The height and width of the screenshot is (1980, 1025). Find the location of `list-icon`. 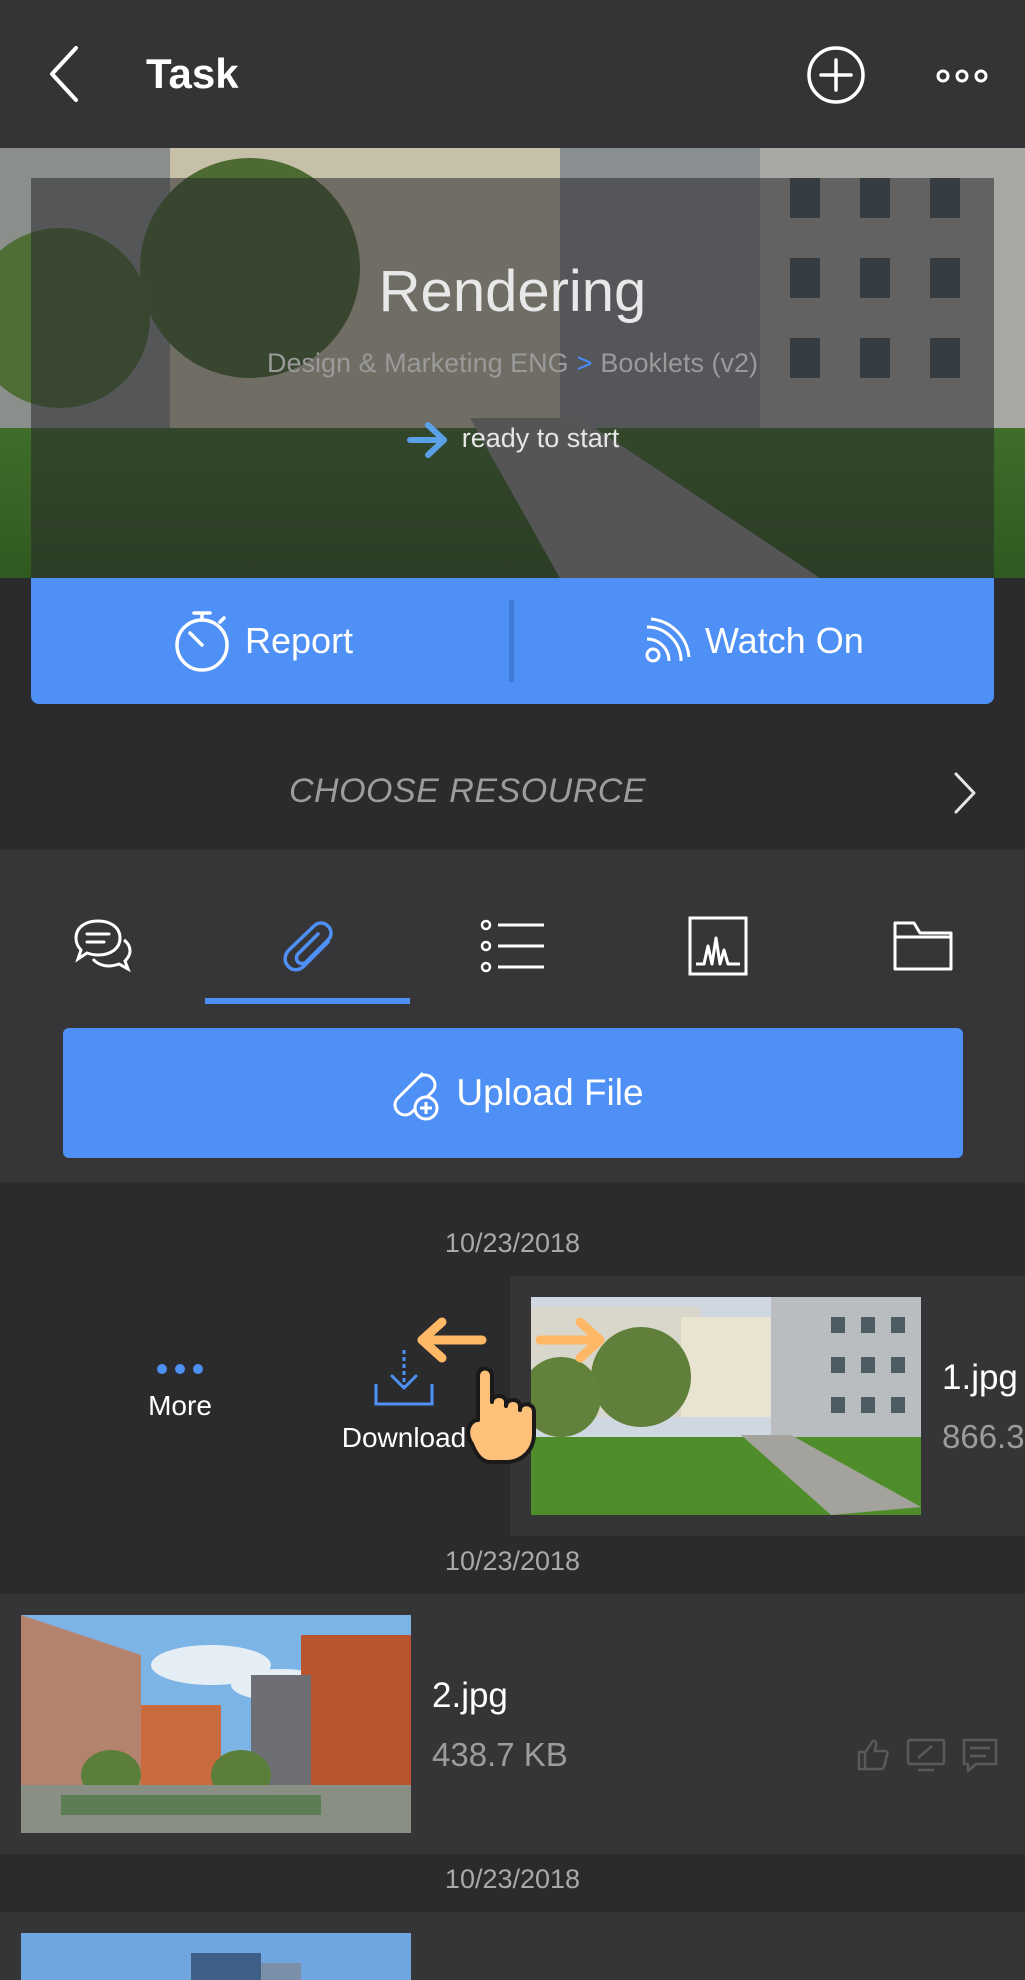

list-icon is located at coordinates (512, 946).